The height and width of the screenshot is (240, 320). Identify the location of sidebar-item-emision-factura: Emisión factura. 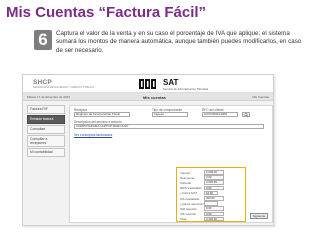
(46, 119).